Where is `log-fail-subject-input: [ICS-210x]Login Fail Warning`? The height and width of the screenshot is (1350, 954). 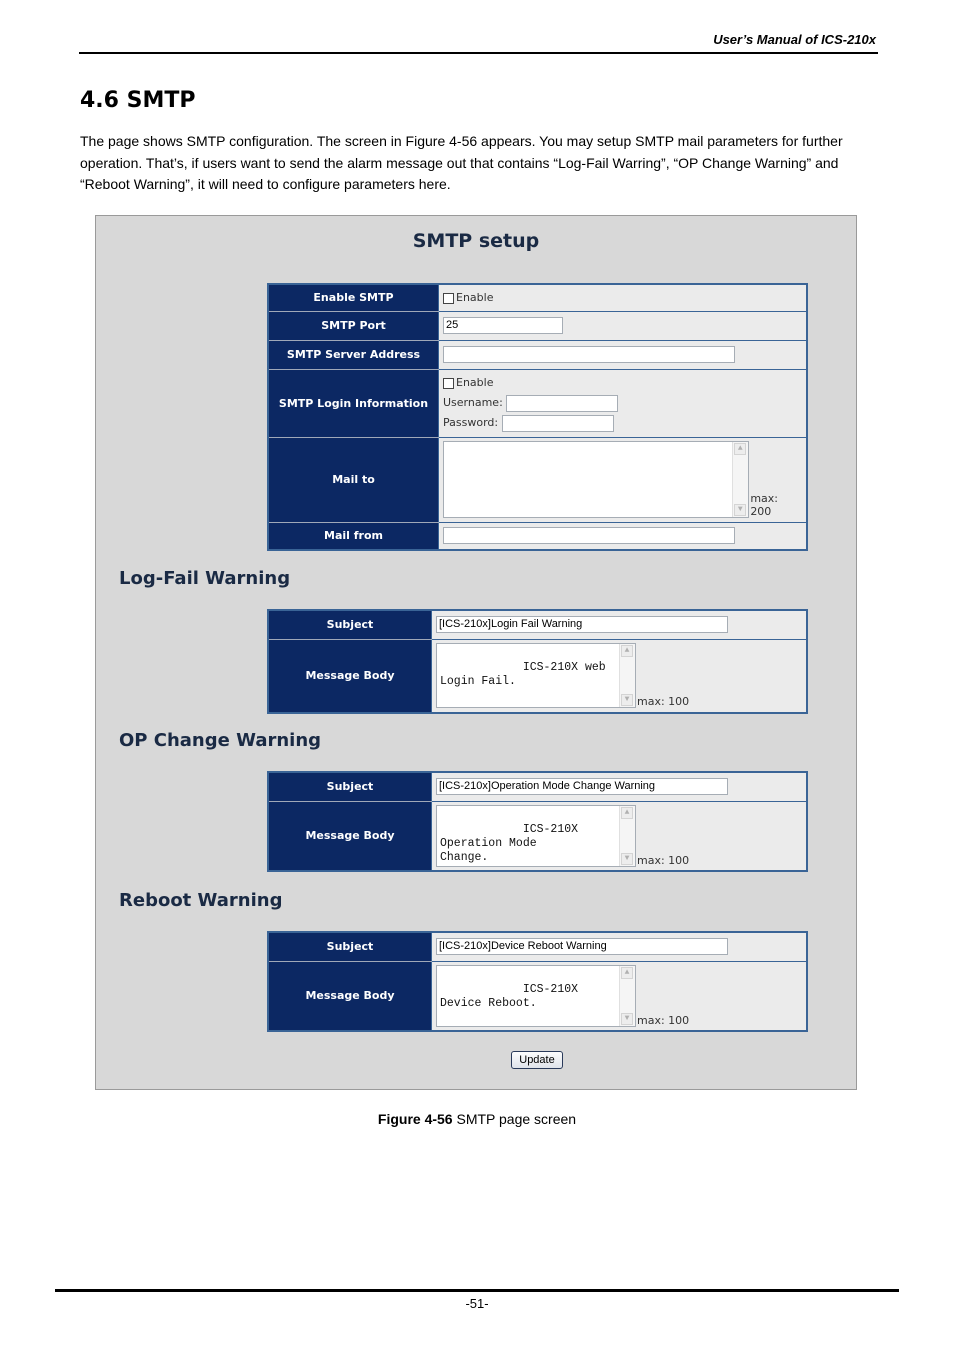
log-fail-subject-input: [ICS-210x]Login Fail Warning is located at coordinates (582, 625).